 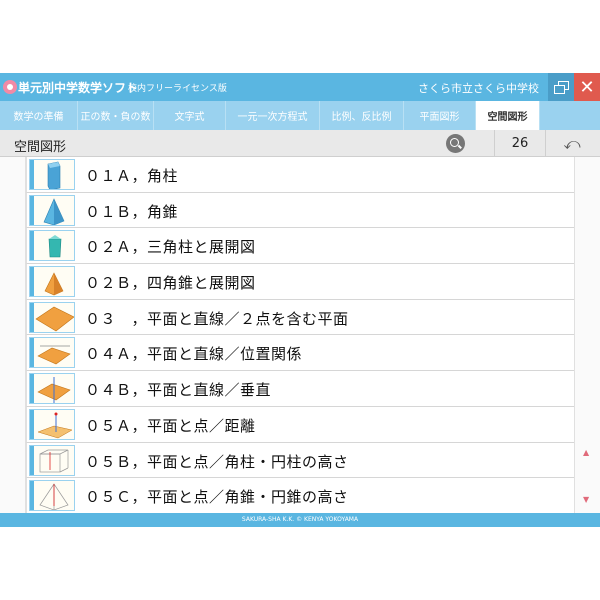 I want to click on lesson-label: ０１Ｂ，角錐, so click(x=132, y=211).